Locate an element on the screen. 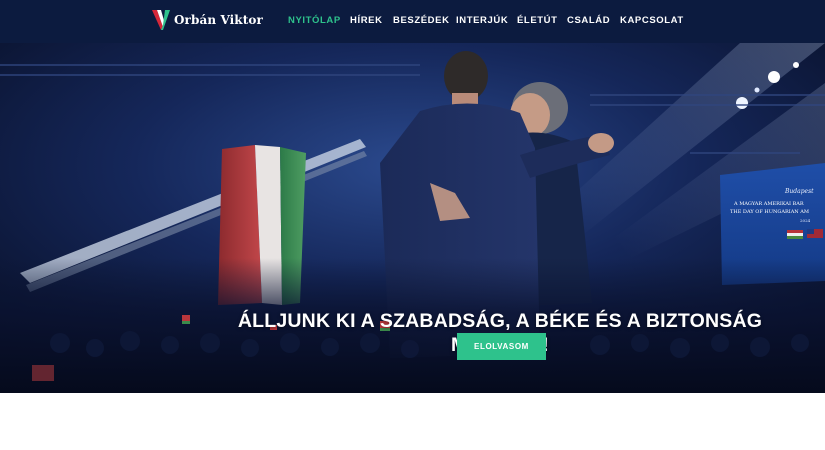 The image size is (825, 450). brand-name: Orbán Viktor is located at coordinates (218, 20).